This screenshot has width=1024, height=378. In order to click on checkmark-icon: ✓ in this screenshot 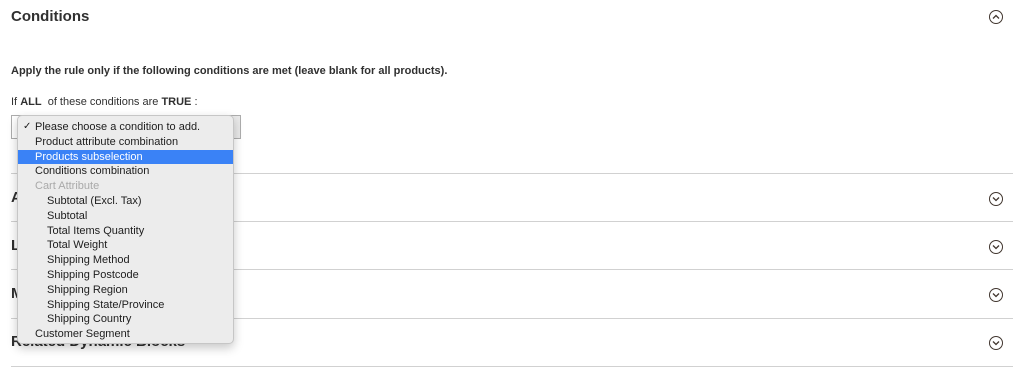, I will do `click(27, 126)`.